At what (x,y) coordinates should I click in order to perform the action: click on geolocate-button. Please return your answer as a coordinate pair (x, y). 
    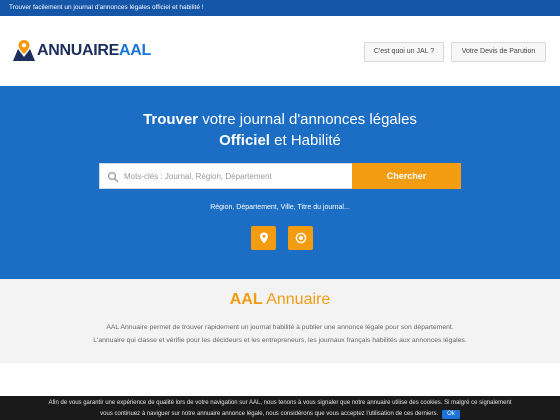
    Looking at the image, I should click on (300, 238).